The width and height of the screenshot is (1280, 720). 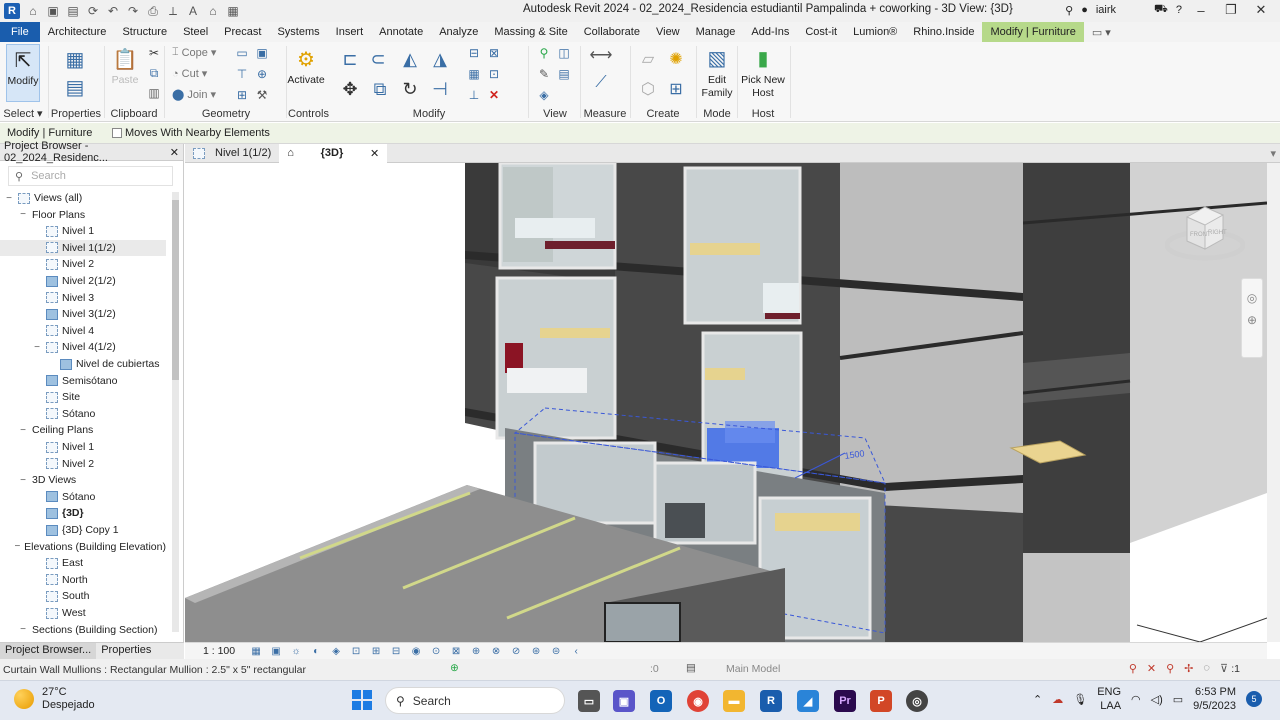 What do you see at coordinates (296, 651) in the screenshot?
I see `sun-path-icon: ☼` at bounding box center [296, 651].